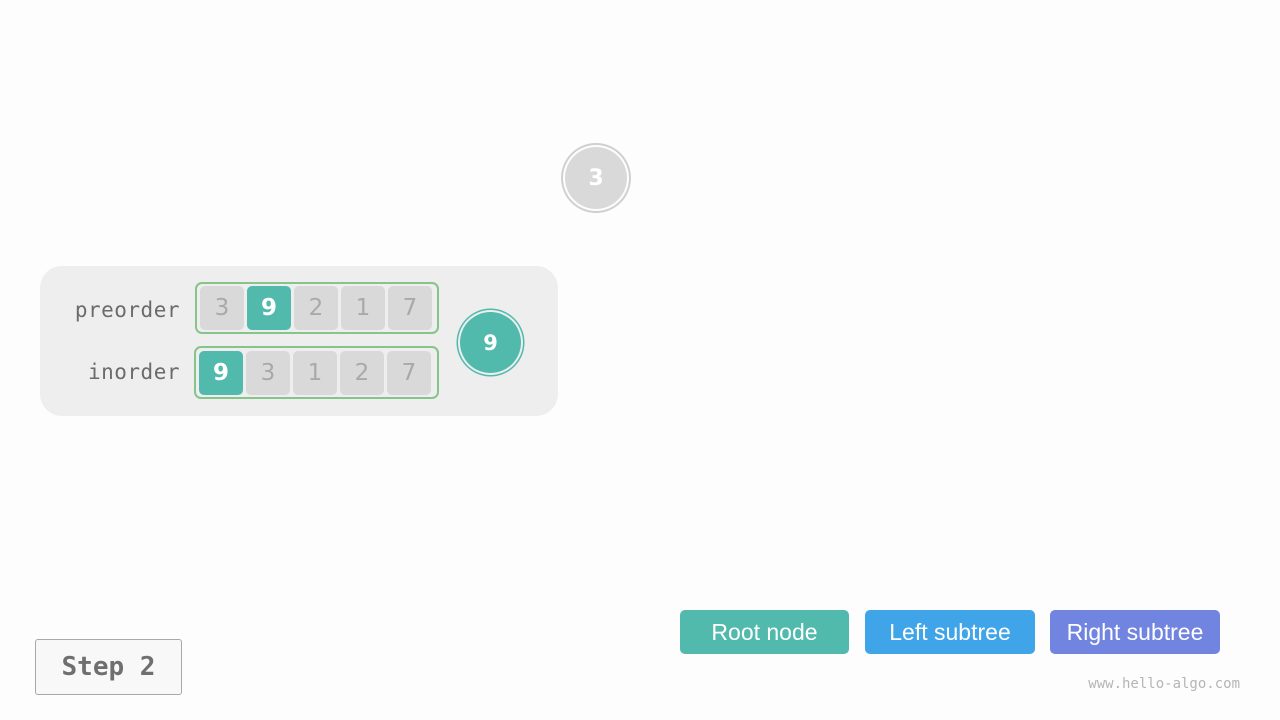 The width and height of the screenshot is (1280, 720). What do you see at coordinates (362, 372) in the screenshot?
I see `inorder-cell: 2` at bounding box center [362, 372].